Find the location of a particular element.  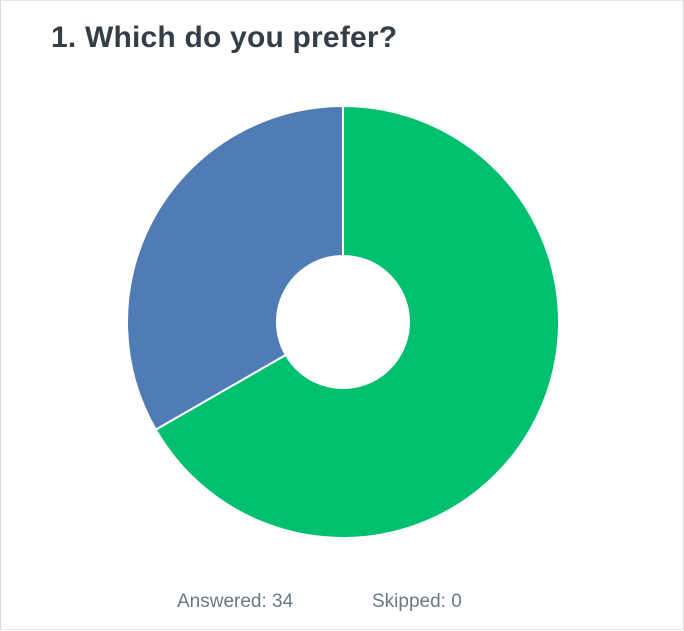

answered-count: Answered: 34 is located at coordinates (235, 601).